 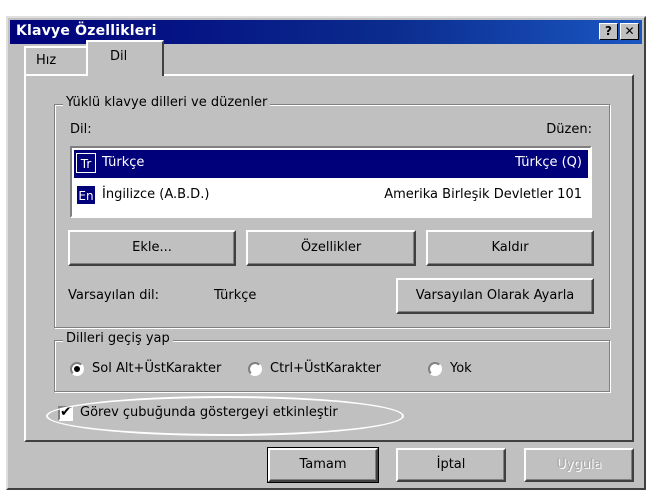 I want to click on switch-languages-legend: Dilleri geçiş yap, so click(x=118, y=338).